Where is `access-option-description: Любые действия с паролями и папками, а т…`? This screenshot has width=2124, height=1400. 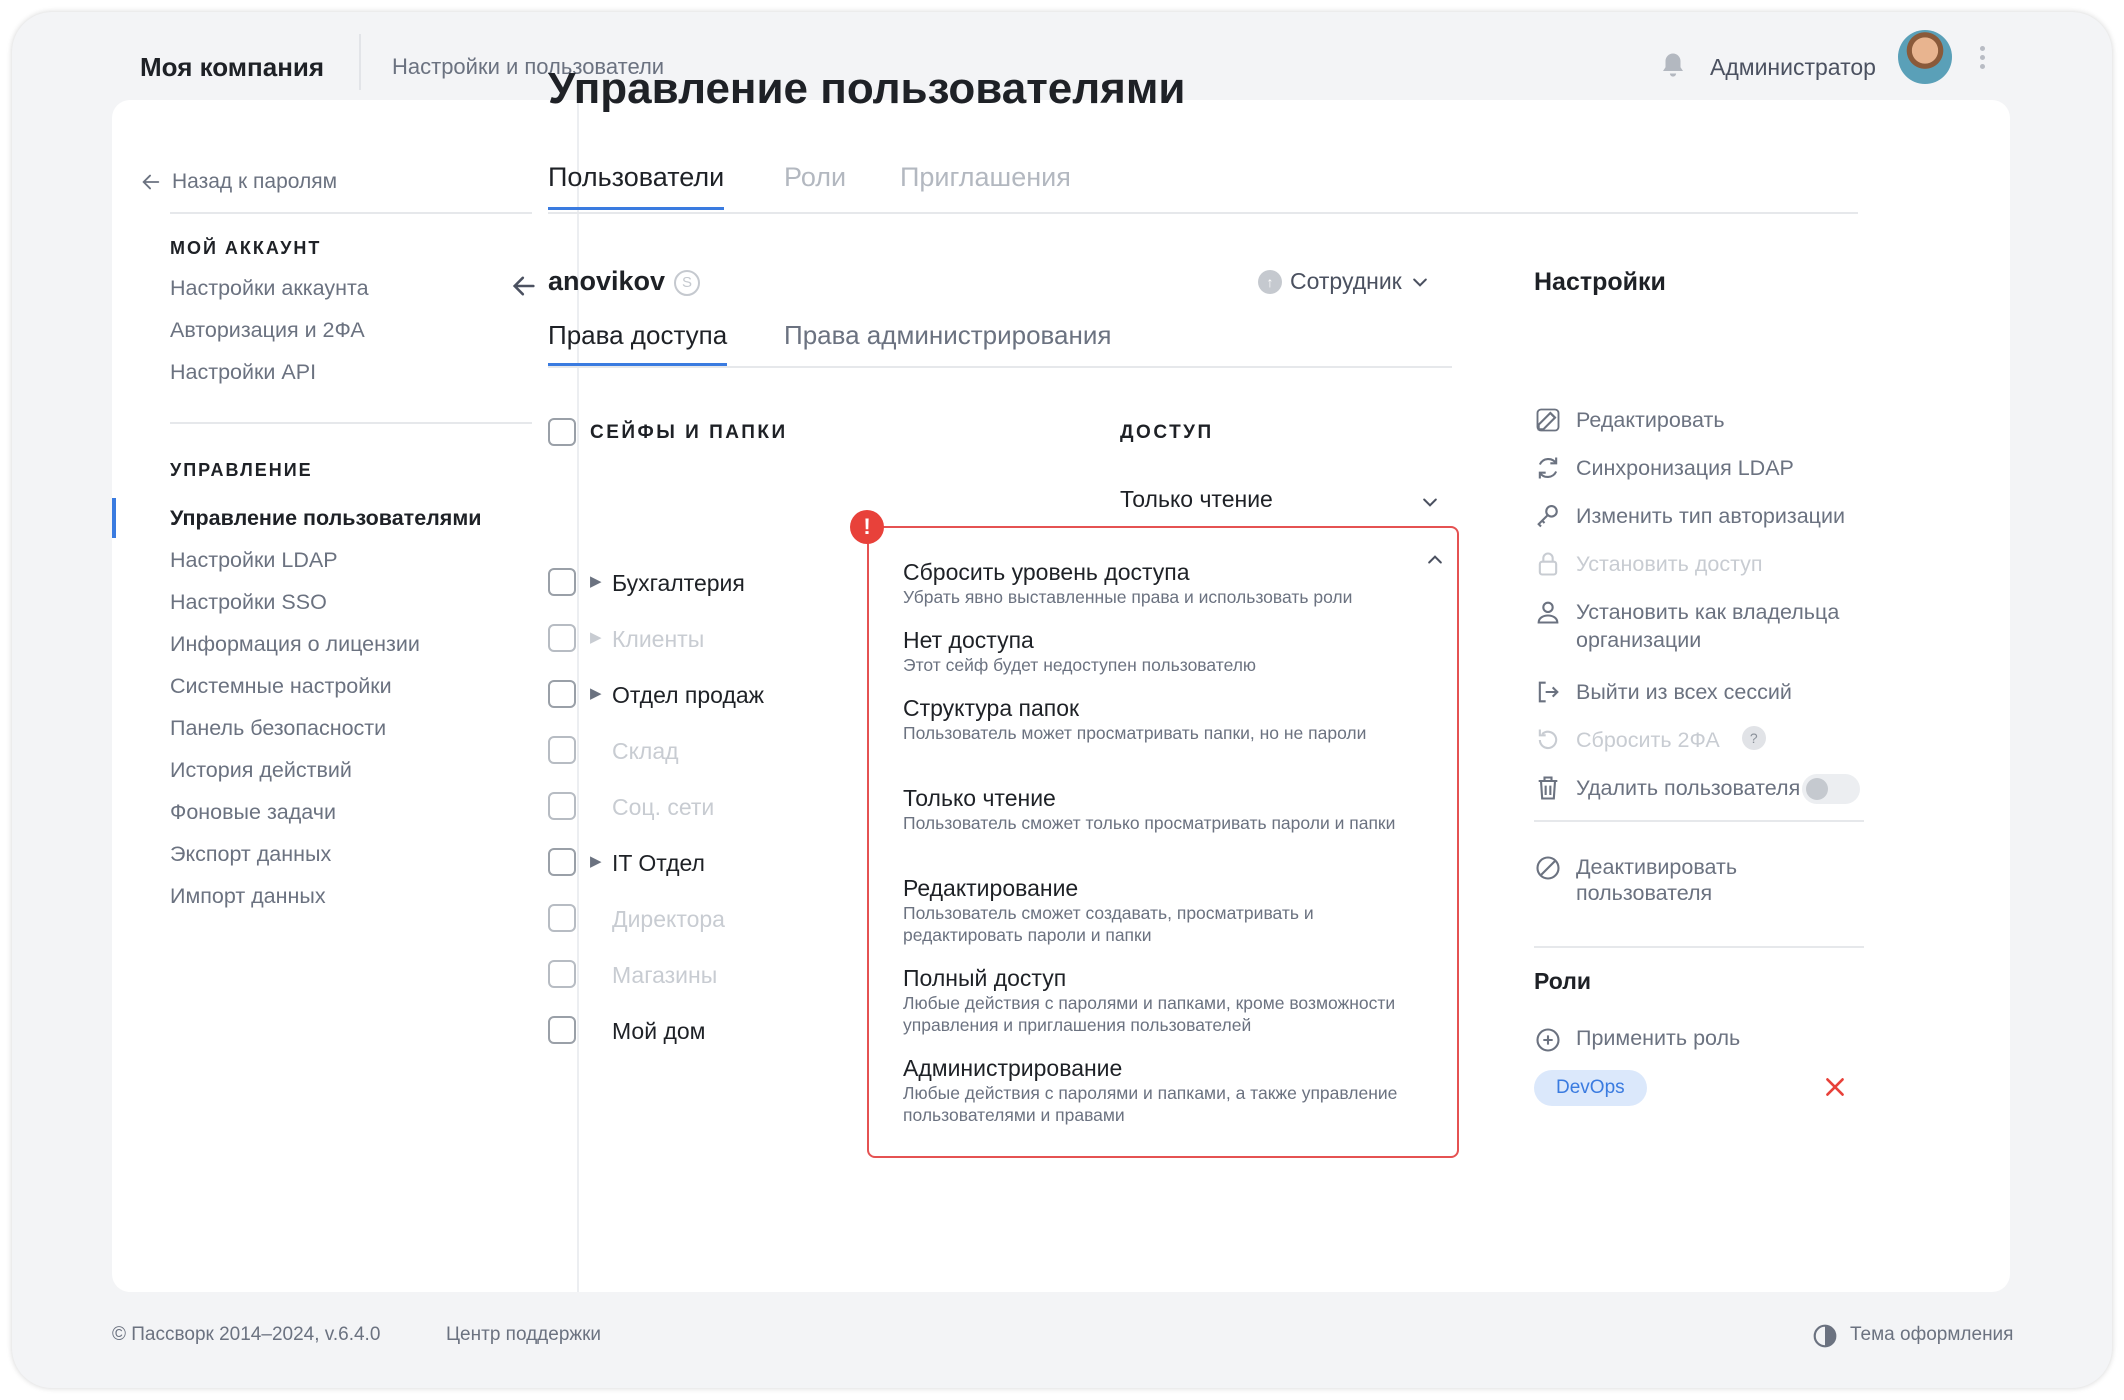 access-option-description: Любые действия с паролями и папками, а т… is located at coordinates (1150, 1104).